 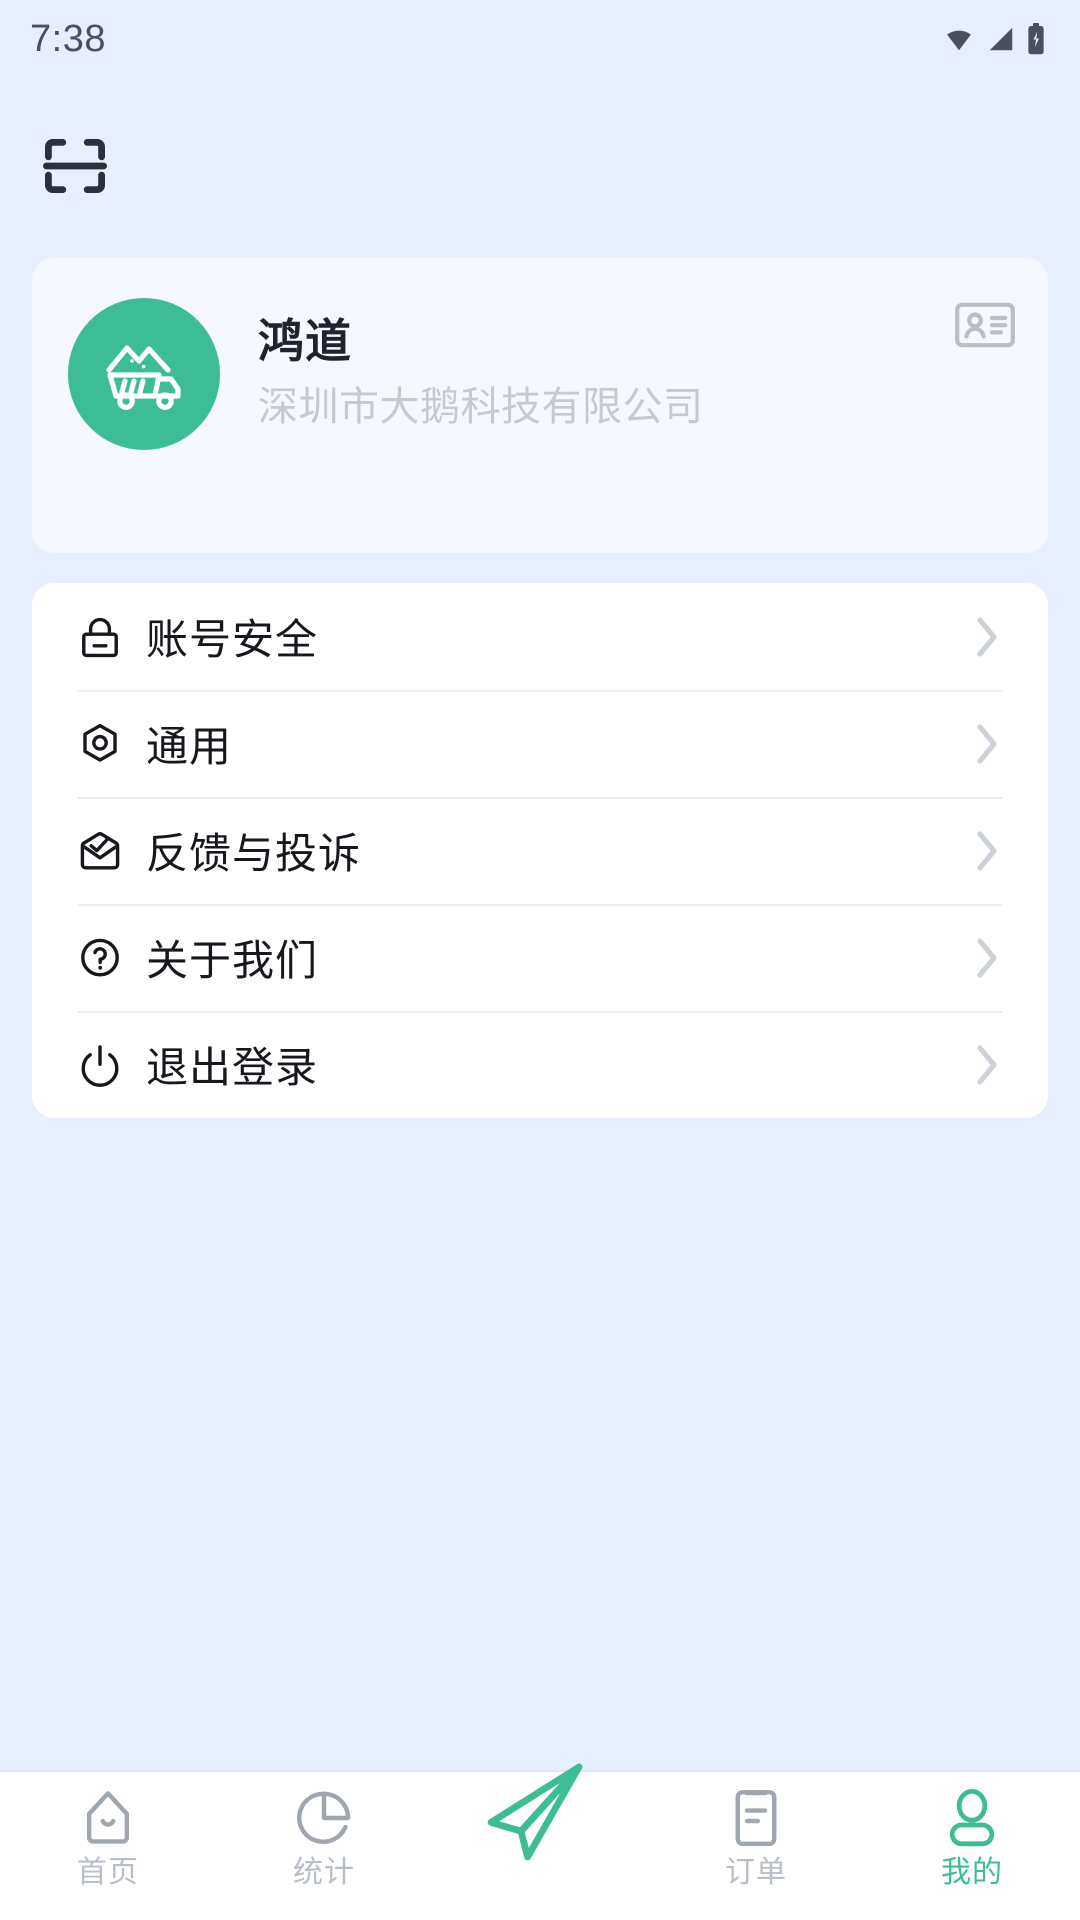 I want to click on menu-item-label: 通用, so click(x=189, y=746).